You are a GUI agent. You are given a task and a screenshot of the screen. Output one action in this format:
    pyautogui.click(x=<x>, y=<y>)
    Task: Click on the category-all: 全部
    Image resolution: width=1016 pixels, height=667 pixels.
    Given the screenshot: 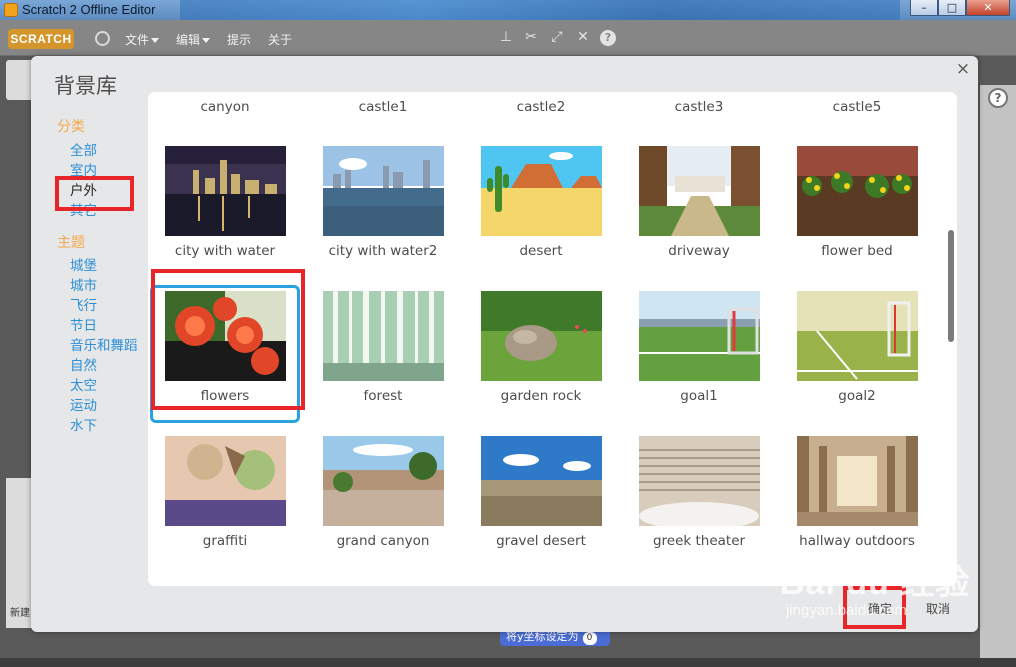 What is the action you would take?
    pyautogui.click(x=83, y=149)
    